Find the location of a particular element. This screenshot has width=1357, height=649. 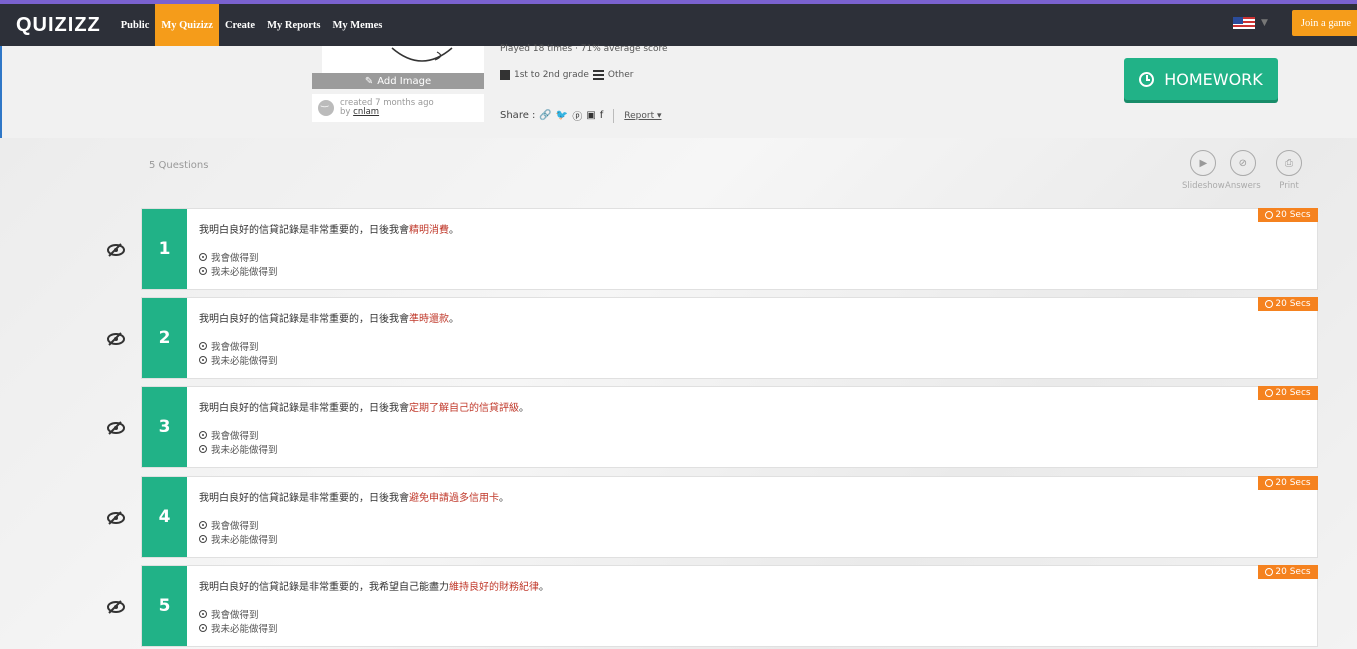

question-highlight: 精明消費 is located at coordinates (429, 230).